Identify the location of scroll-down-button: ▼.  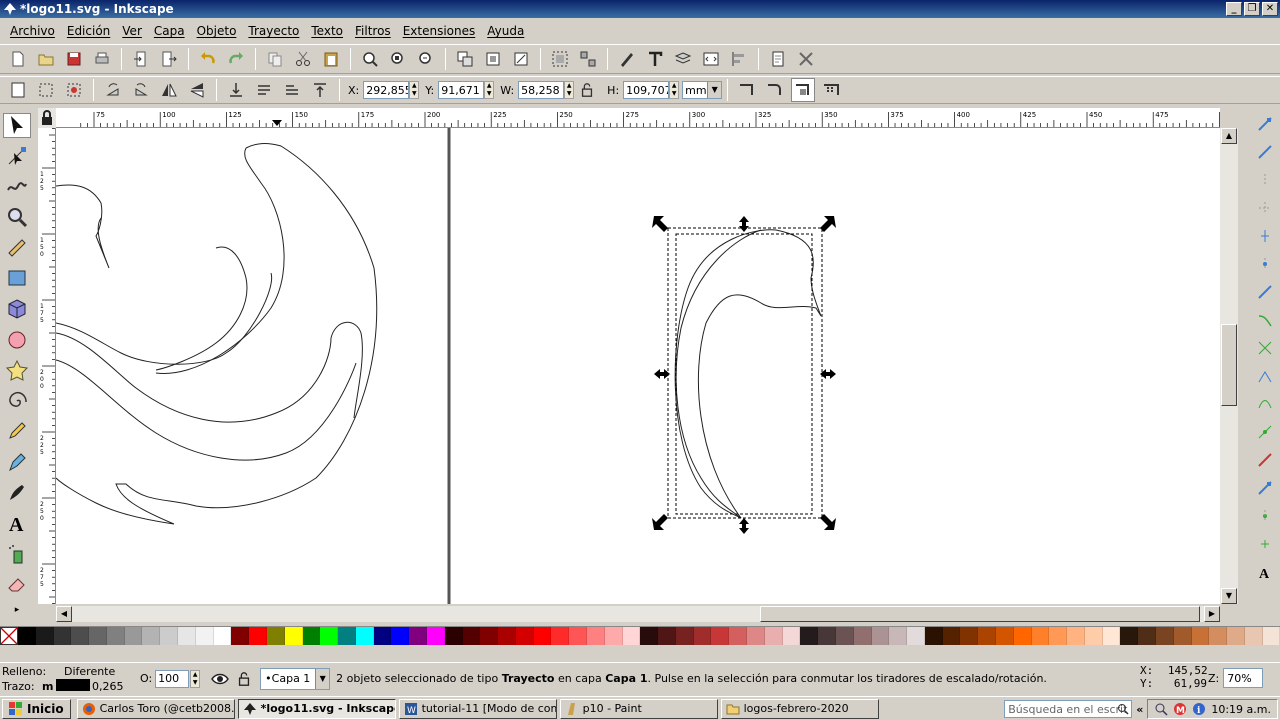
(1229, 596).